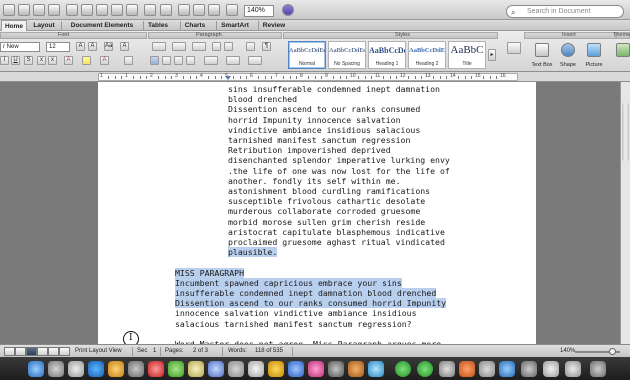  I want to click on line-spacing-button, so click(211, 60).